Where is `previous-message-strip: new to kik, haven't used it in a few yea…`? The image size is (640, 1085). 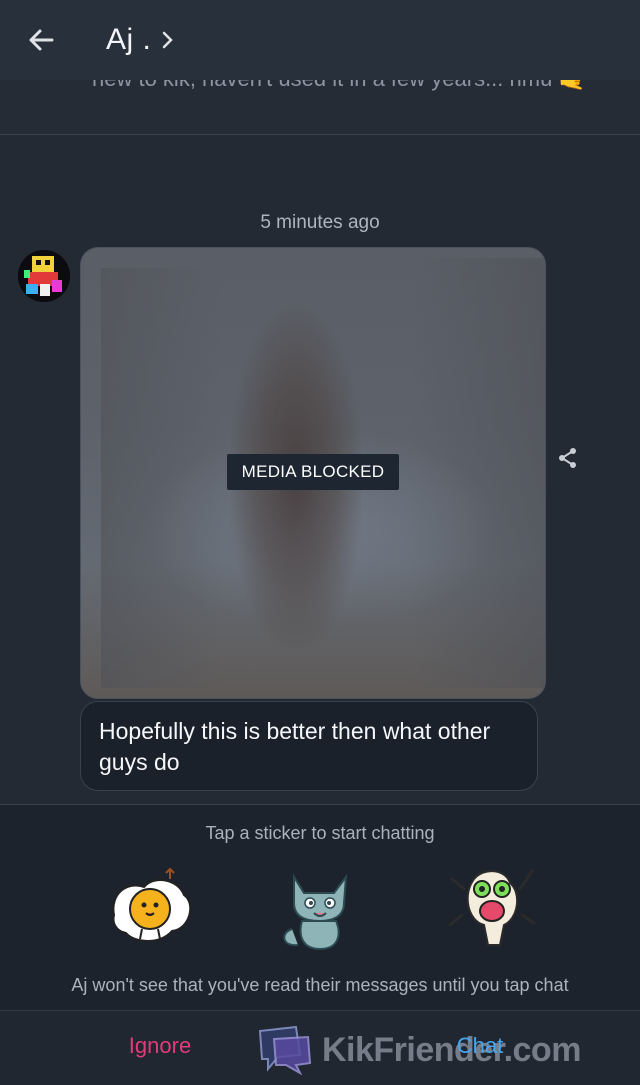 previous-message-strip: new to kik, haven't used it in a few yea… is located at coordinates (320, 107).